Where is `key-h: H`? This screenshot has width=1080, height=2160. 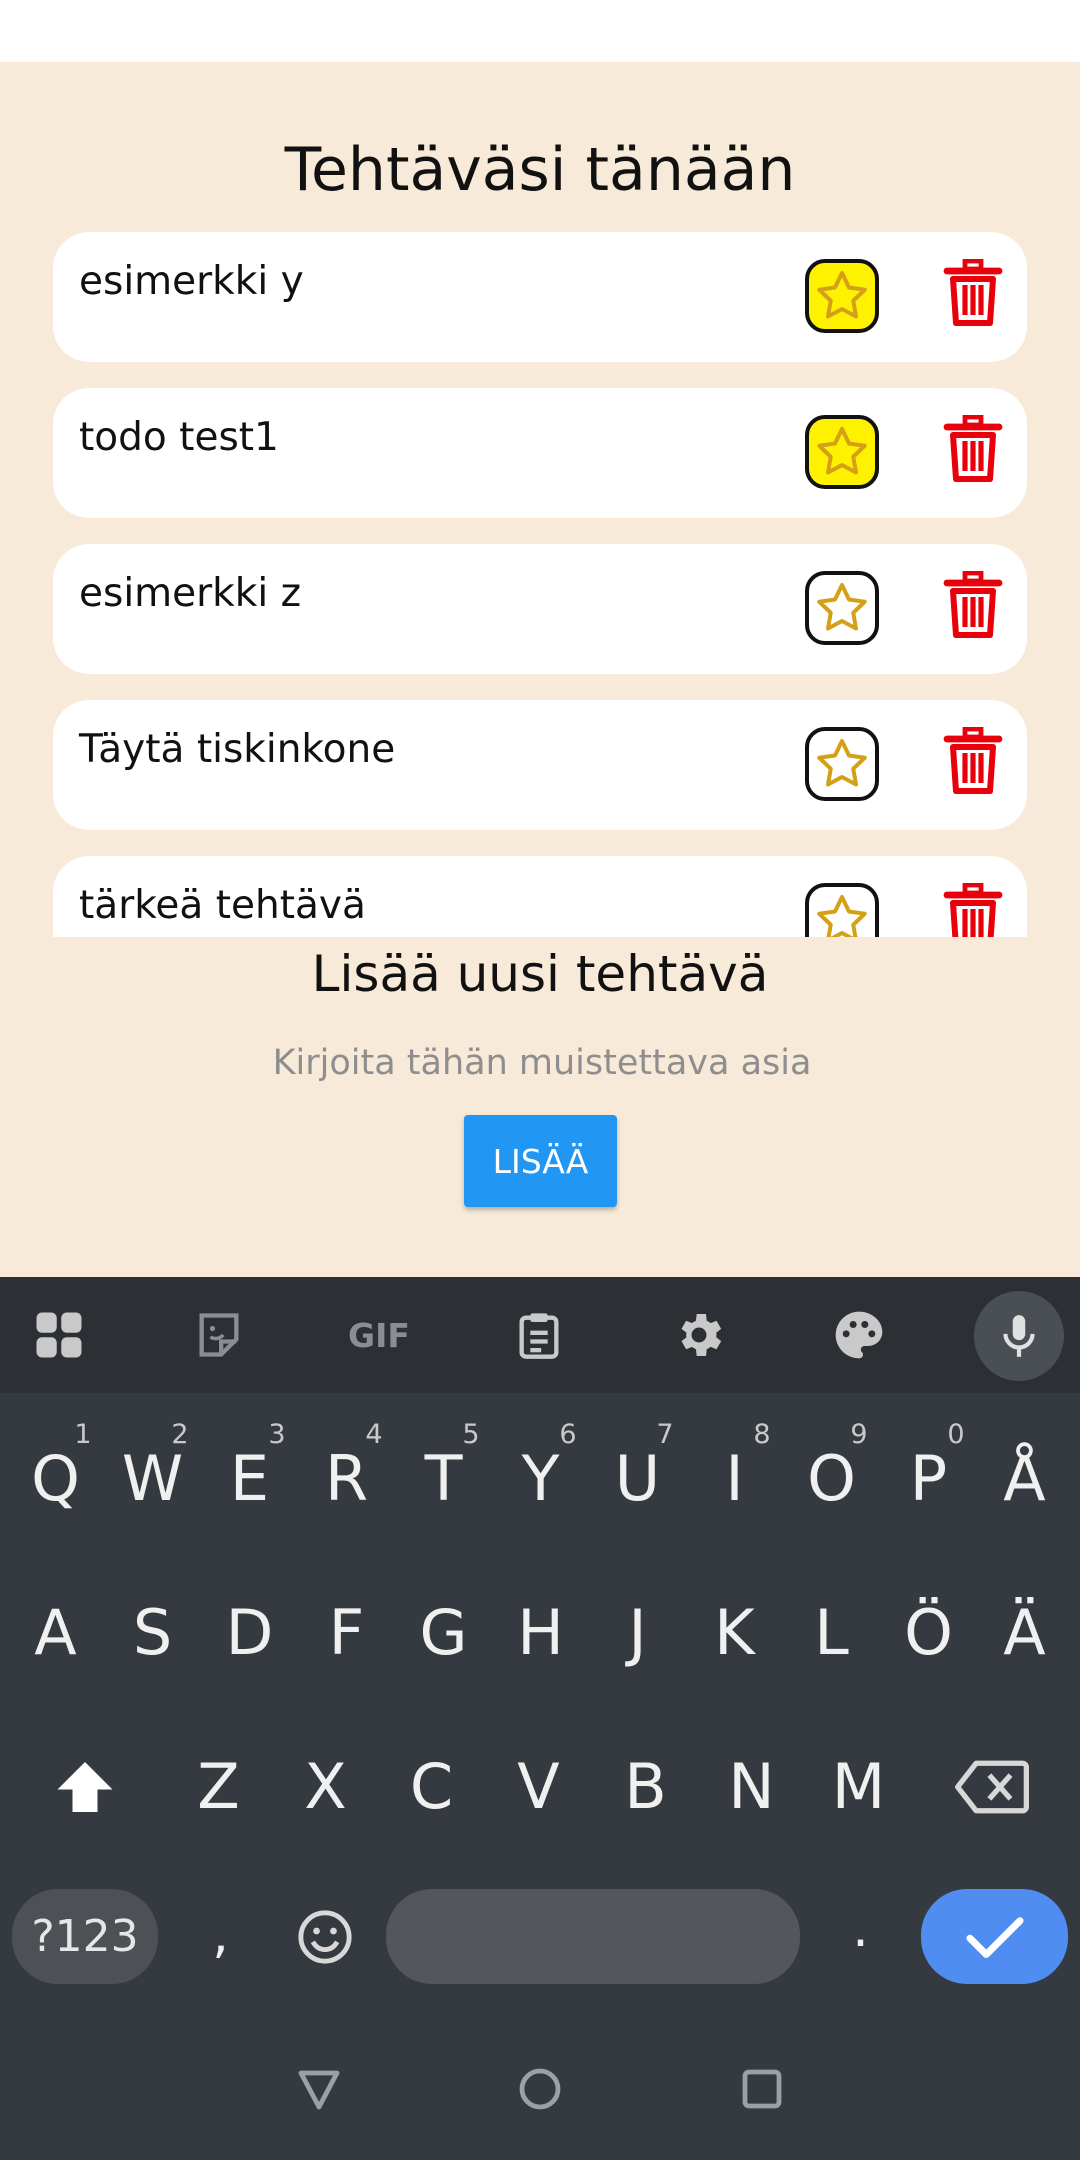 key-h: H is located at coordinates (540, 1633).